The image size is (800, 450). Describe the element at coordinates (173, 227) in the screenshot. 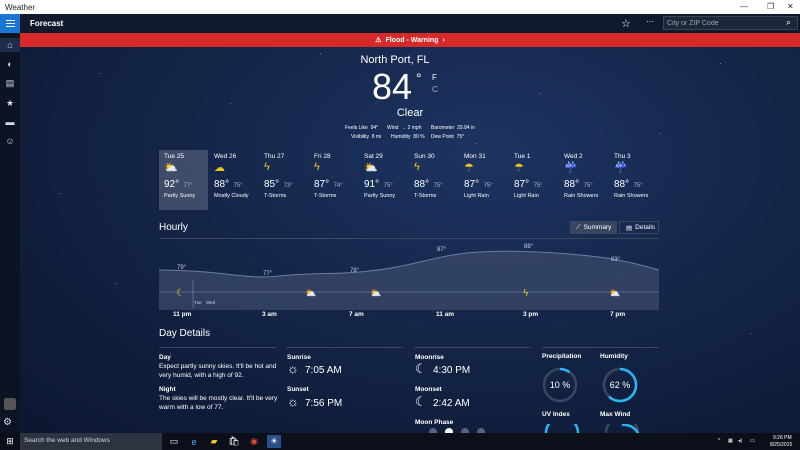

I see `hourly-section-title: Hourly` at that location.